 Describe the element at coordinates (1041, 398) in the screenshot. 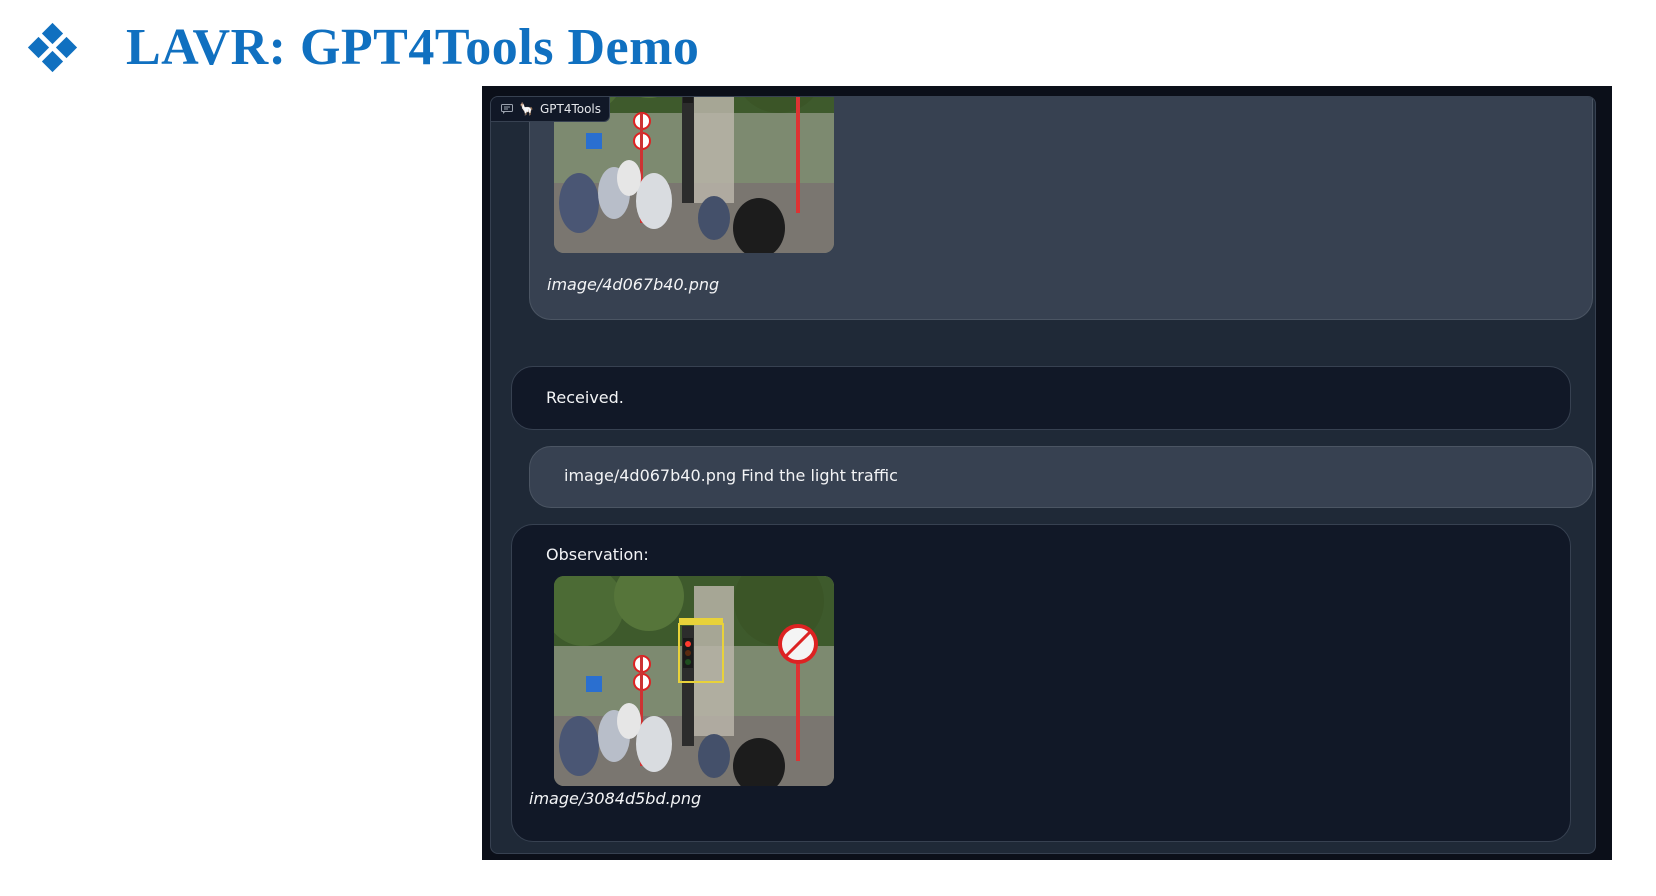

I see `bot-message: Received.` at that location.